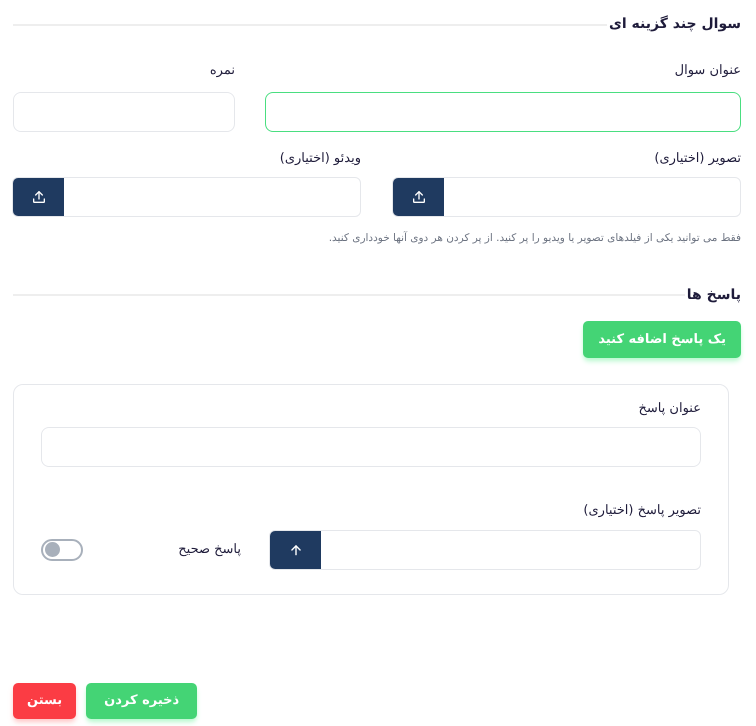 This screenshot has height=726, width=756. I want to click on save-button: ذخیره کردن, so click(142, 701).